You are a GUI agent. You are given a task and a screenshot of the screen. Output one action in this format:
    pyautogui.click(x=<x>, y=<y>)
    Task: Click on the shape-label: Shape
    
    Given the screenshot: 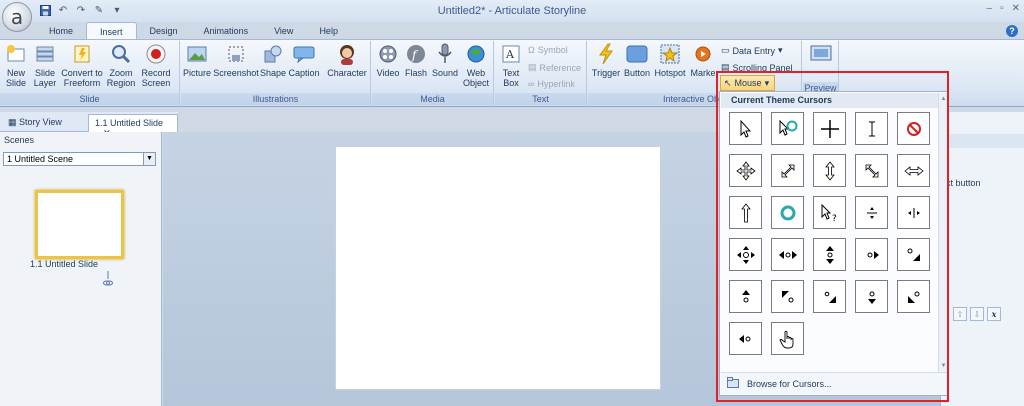 What is the action you would take?
    pyautogui.click(x=273, y=73)
    